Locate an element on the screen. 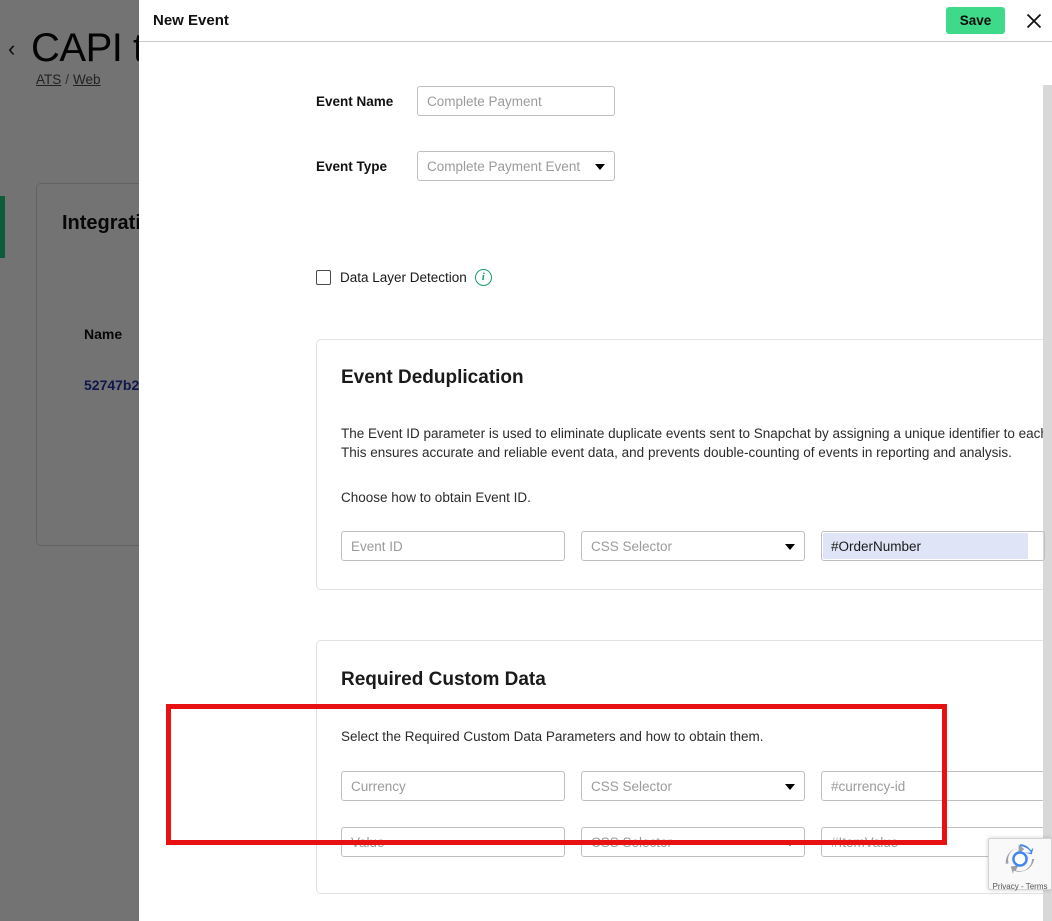 This screenshot has width=1052, height=921. currency-method-value: CSS Selector is located at coordinates (693, 786).